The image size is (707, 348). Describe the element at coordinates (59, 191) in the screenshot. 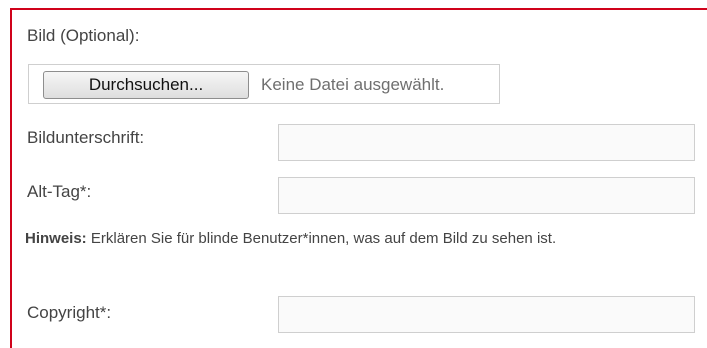

I see `alt-tag-label: Alt-Tag*:` at that location.